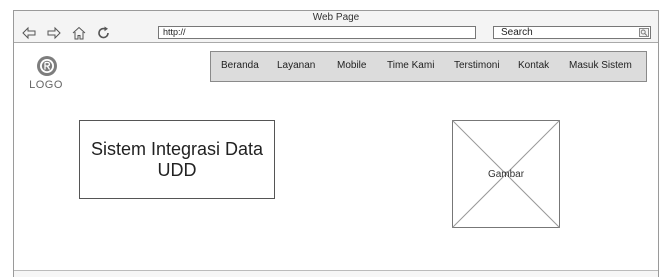  I want to click on nav-item-kontak: Kontak, so click(533, 65).